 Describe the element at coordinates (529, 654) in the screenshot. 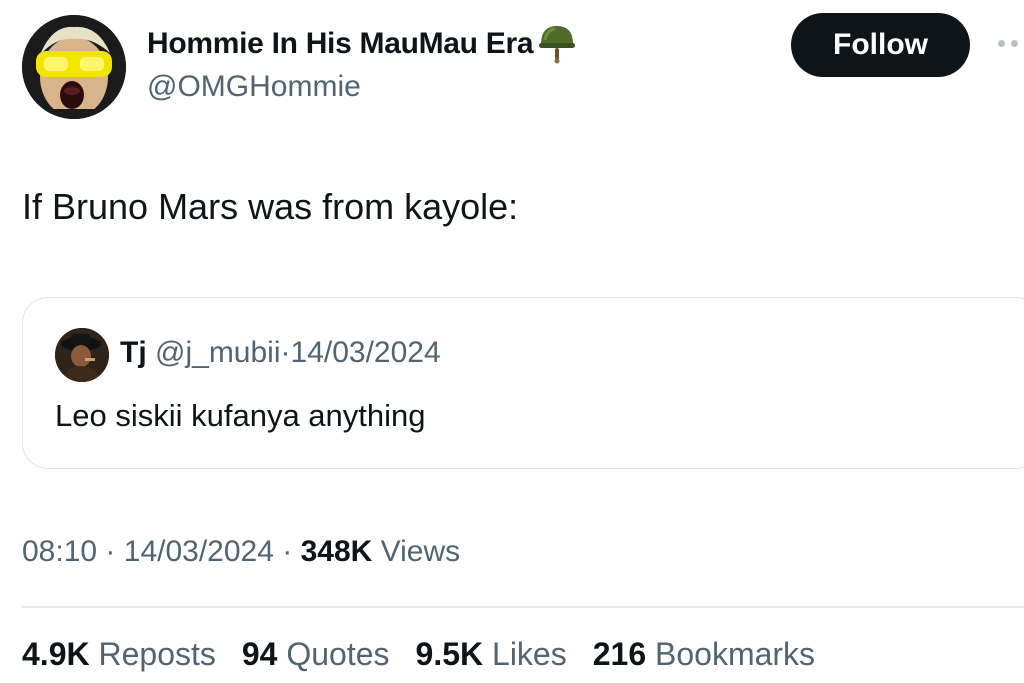

I see `likes-label: Likes` at that location.